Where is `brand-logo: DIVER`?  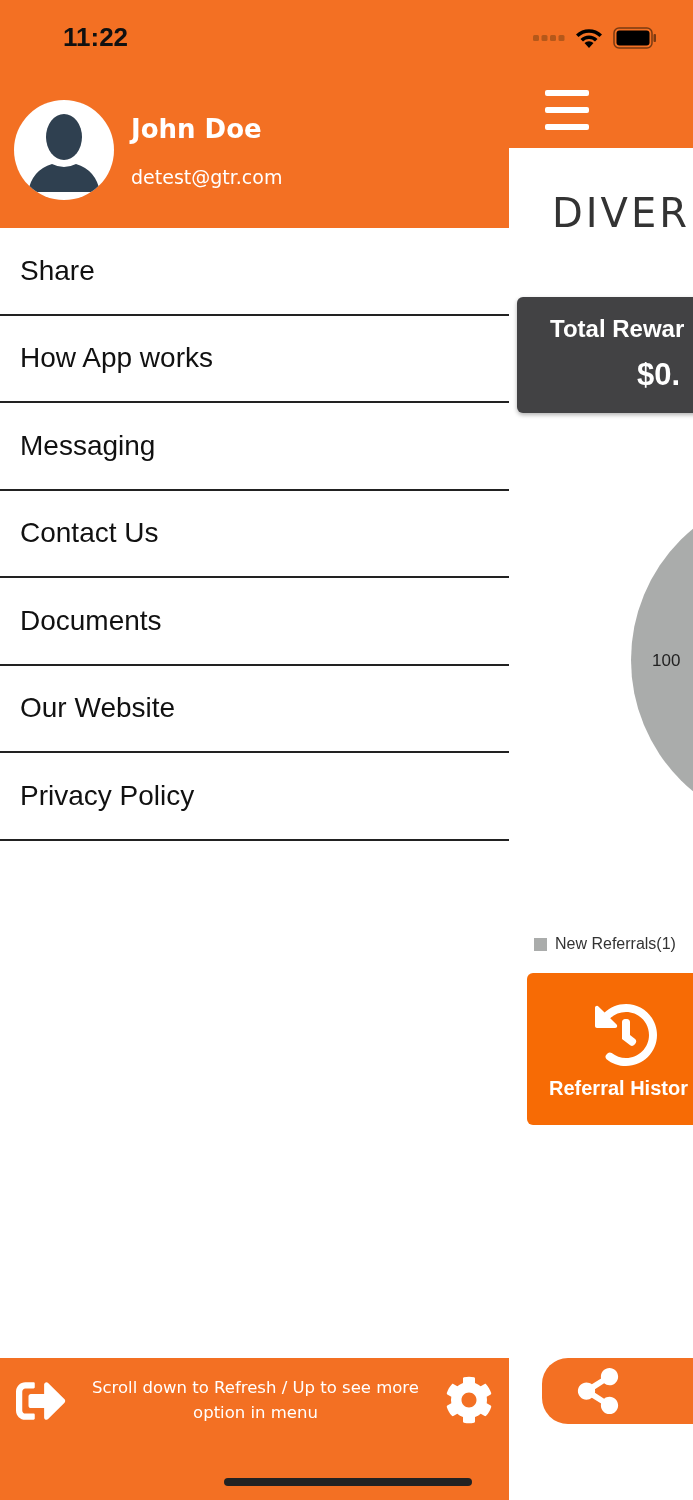 brand-logo: DIVER is located at coordinates (622, 213).